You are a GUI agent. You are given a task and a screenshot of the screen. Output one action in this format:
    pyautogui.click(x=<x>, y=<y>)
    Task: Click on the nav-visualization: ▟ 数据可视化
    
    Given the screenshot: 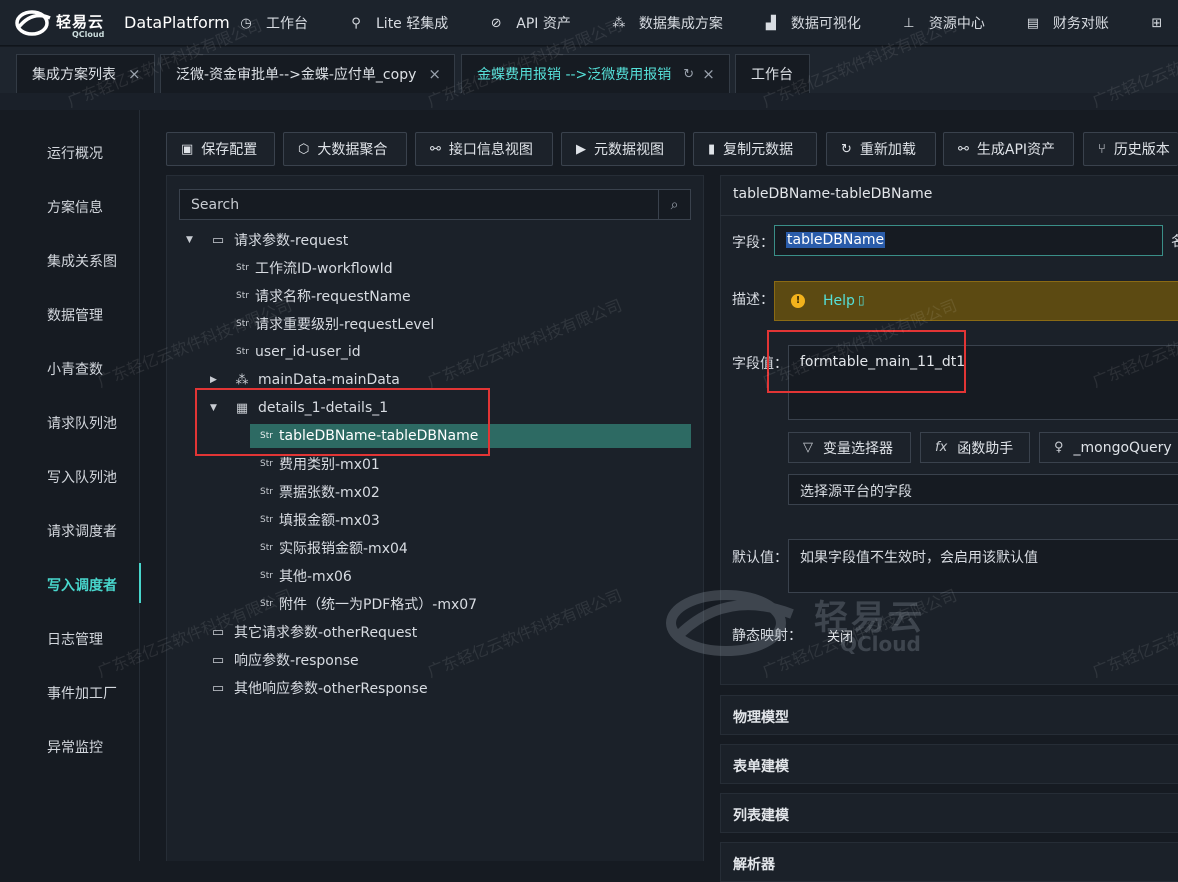 What is the action you would take?
    pyautogui.click(x=812, y=23)
    